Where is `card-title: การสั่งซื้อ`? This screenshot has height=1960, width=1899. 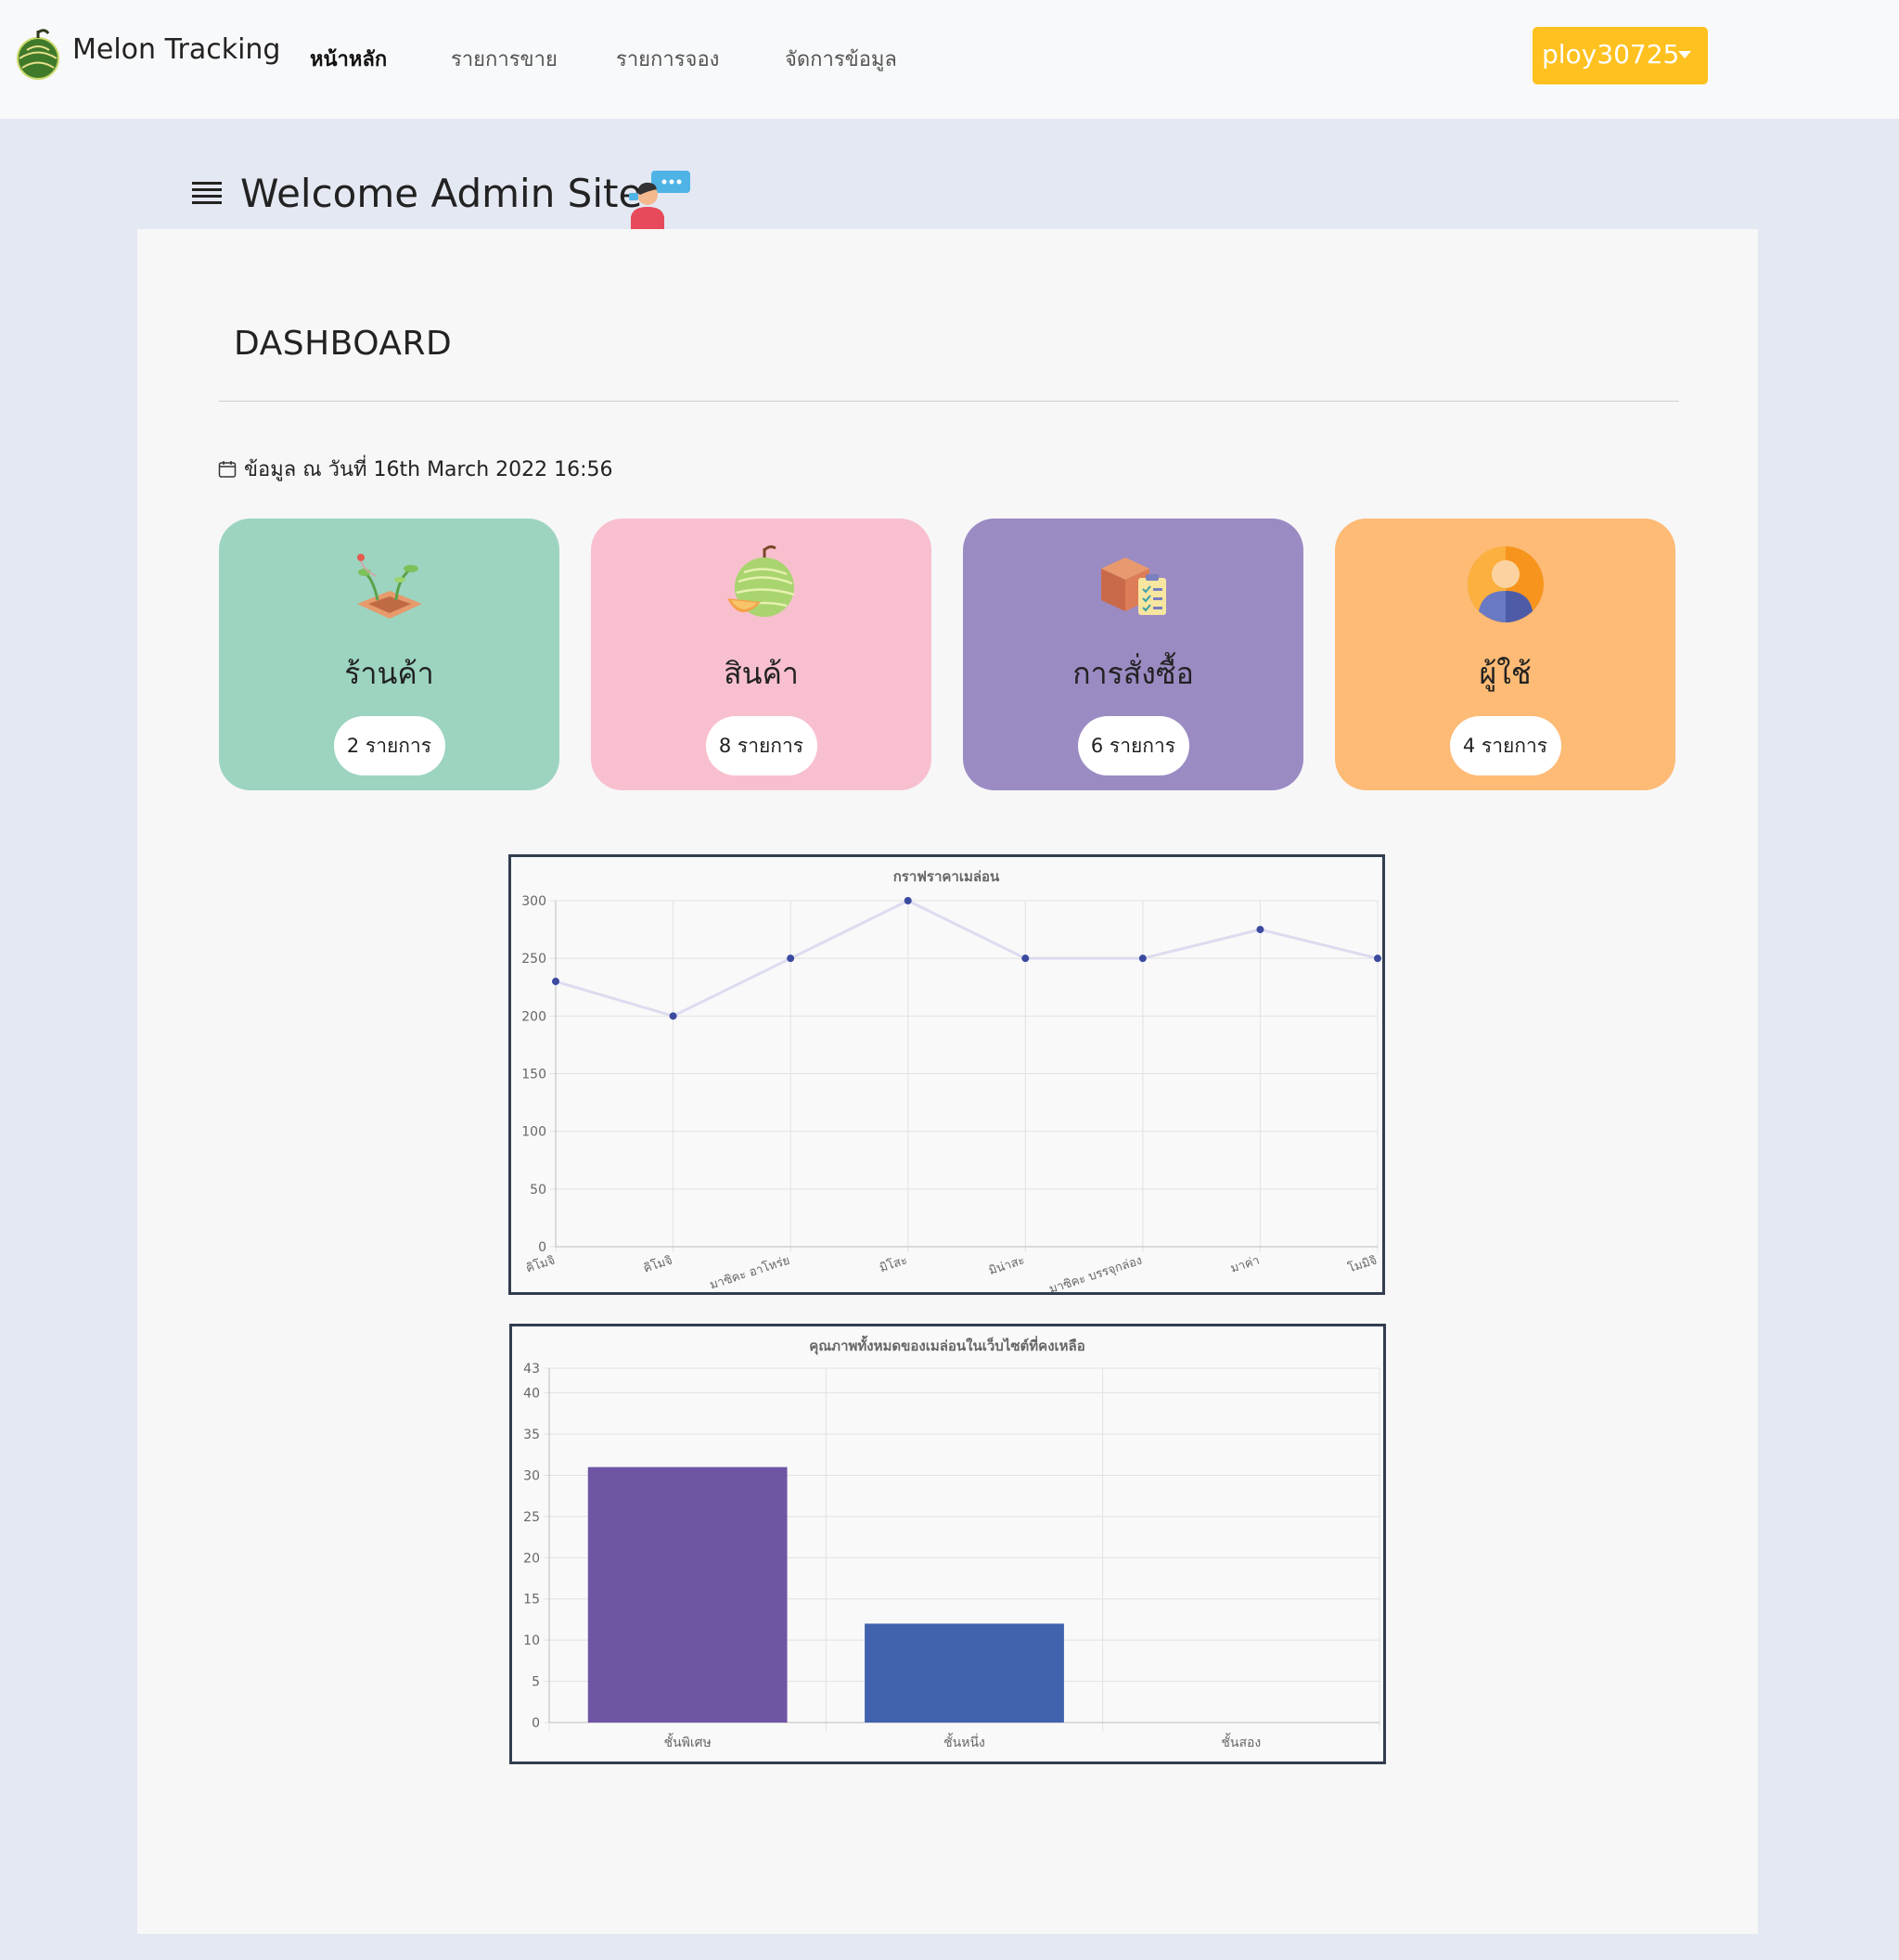
card-title: การสั่งซื้อ is located at coordinates (1133, 674).